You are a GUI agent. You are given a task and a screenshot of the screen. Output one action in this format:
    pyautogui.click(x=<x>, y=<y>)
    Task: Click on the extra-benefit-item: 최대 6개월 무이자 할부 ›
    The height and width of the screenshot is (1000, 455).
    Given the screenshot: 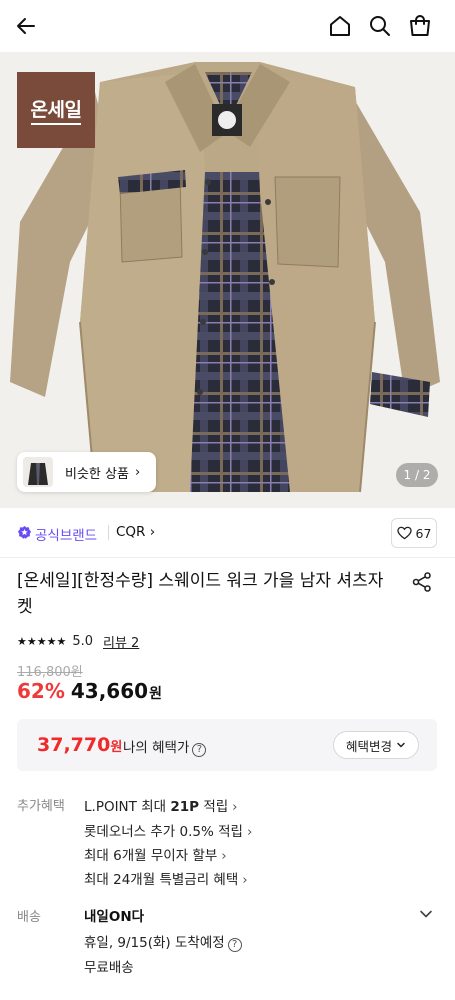 What is the action you would take?
    pyautogui.click(x=155, y=854)
    